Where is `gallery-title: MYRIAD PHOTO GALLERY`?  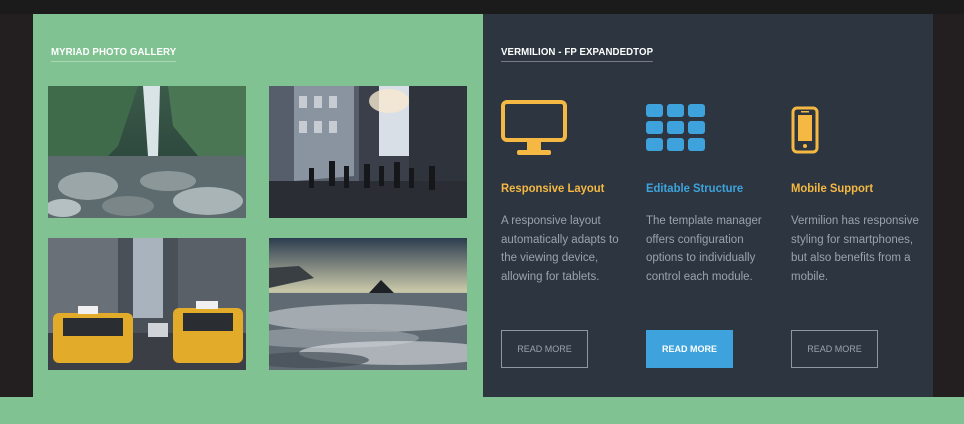 gallery-title: MYRIAD PHOTO GALLERY is located at coordinates (114, 54).